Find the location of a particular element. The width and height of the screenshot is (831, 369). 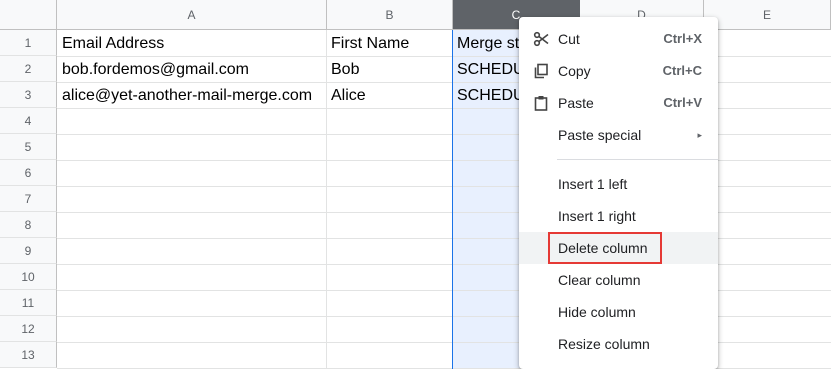

row-header-9: 9 is located at coordinates (28, 251).